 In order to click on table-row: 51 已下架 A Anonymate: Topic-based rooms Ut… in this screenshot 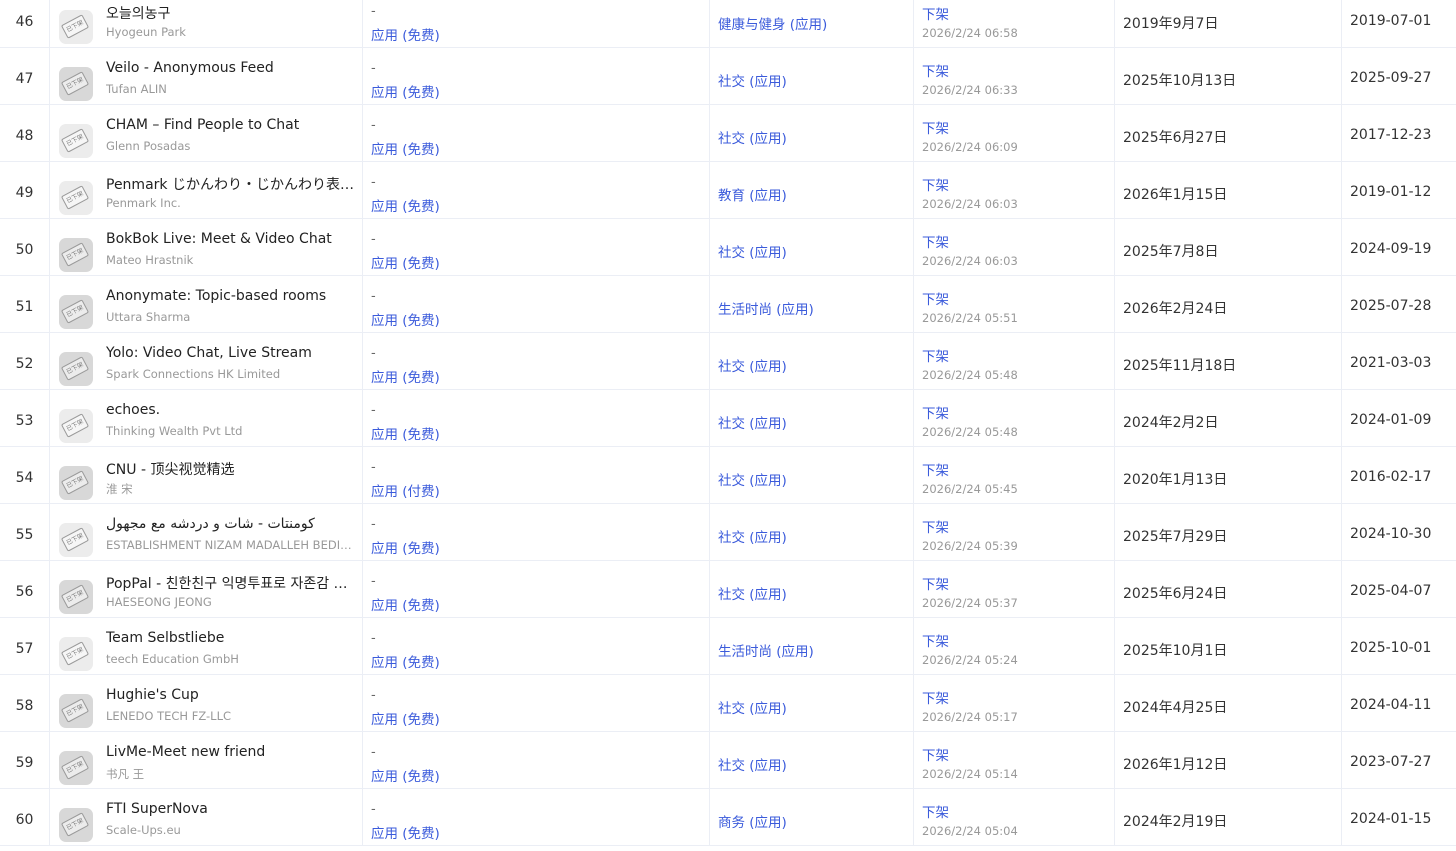, I will do `click(728, 304)`.